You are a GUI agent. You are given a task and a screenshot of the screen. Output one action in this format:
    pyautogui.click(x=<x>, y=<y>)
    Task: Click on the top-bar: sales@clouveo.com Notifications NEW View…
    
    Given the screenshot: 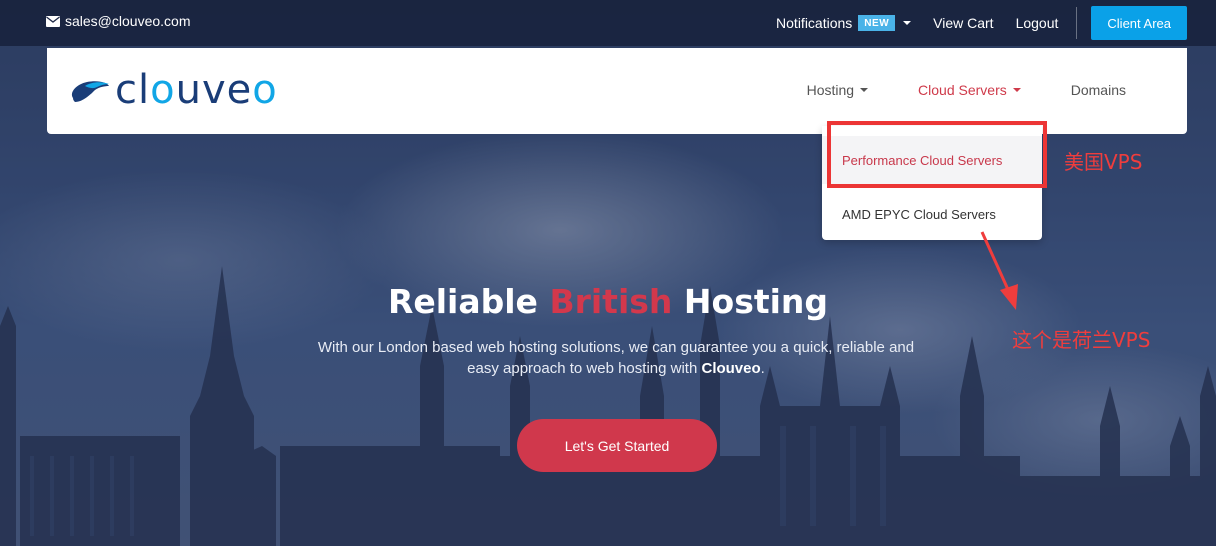 What is the action you would take?
    pyautogui.click(x=608, y=23)
    